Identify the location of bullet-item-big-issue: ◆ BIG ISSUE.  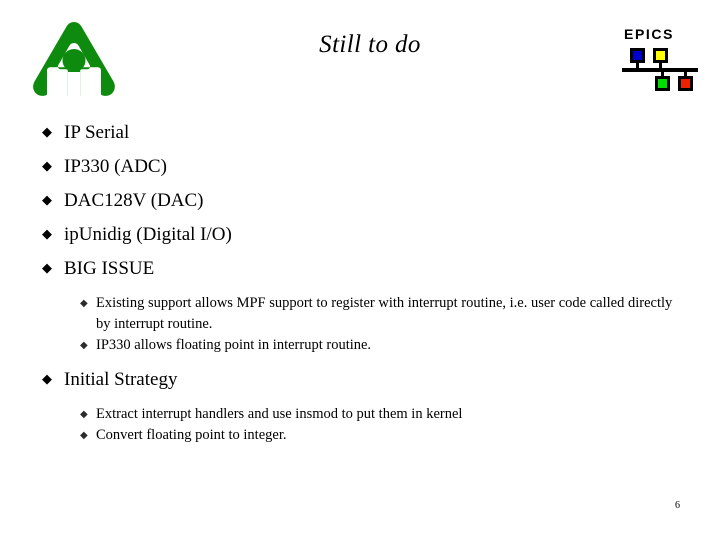
(360, 269).